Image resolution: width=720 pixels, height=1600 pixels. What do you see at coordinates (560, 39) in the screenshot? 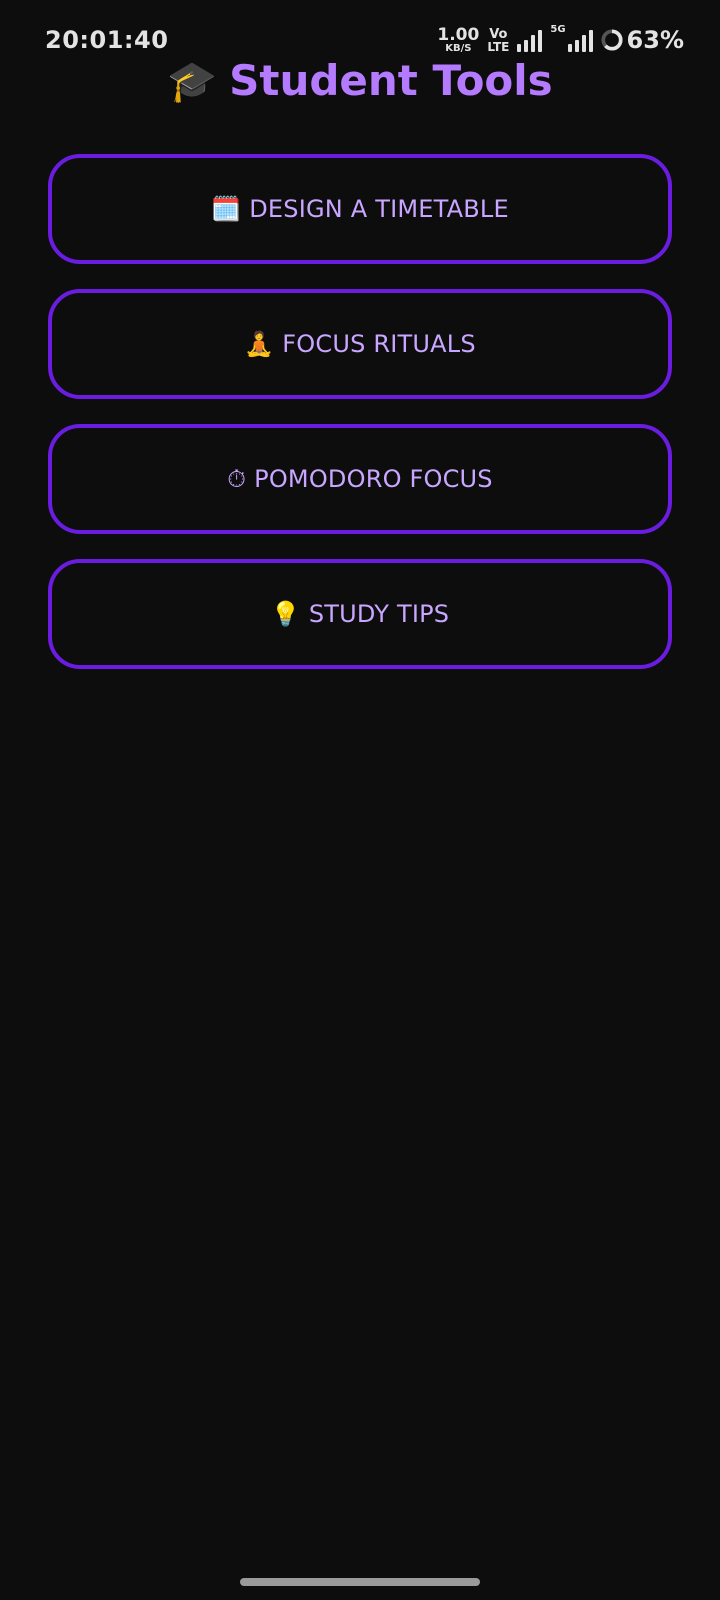
I see `status-icons: 1.00 KB/S Vo LTE 5G 63%` at bounding box center [560, 39].